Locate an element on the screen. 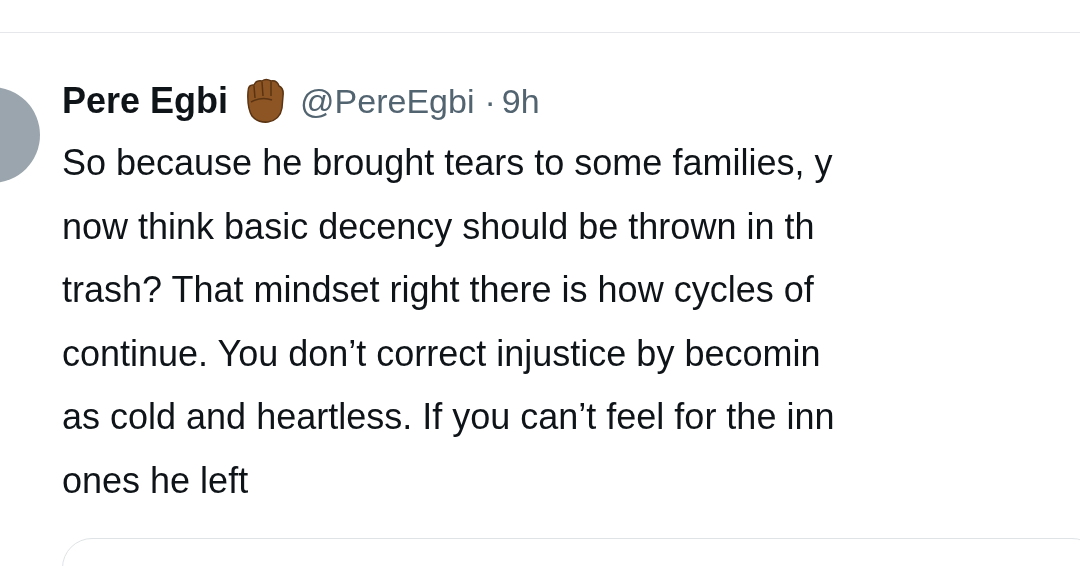 The height and width of the screenshot is (566, 1080). post-time: 9h is located at coordinates (520, 101).